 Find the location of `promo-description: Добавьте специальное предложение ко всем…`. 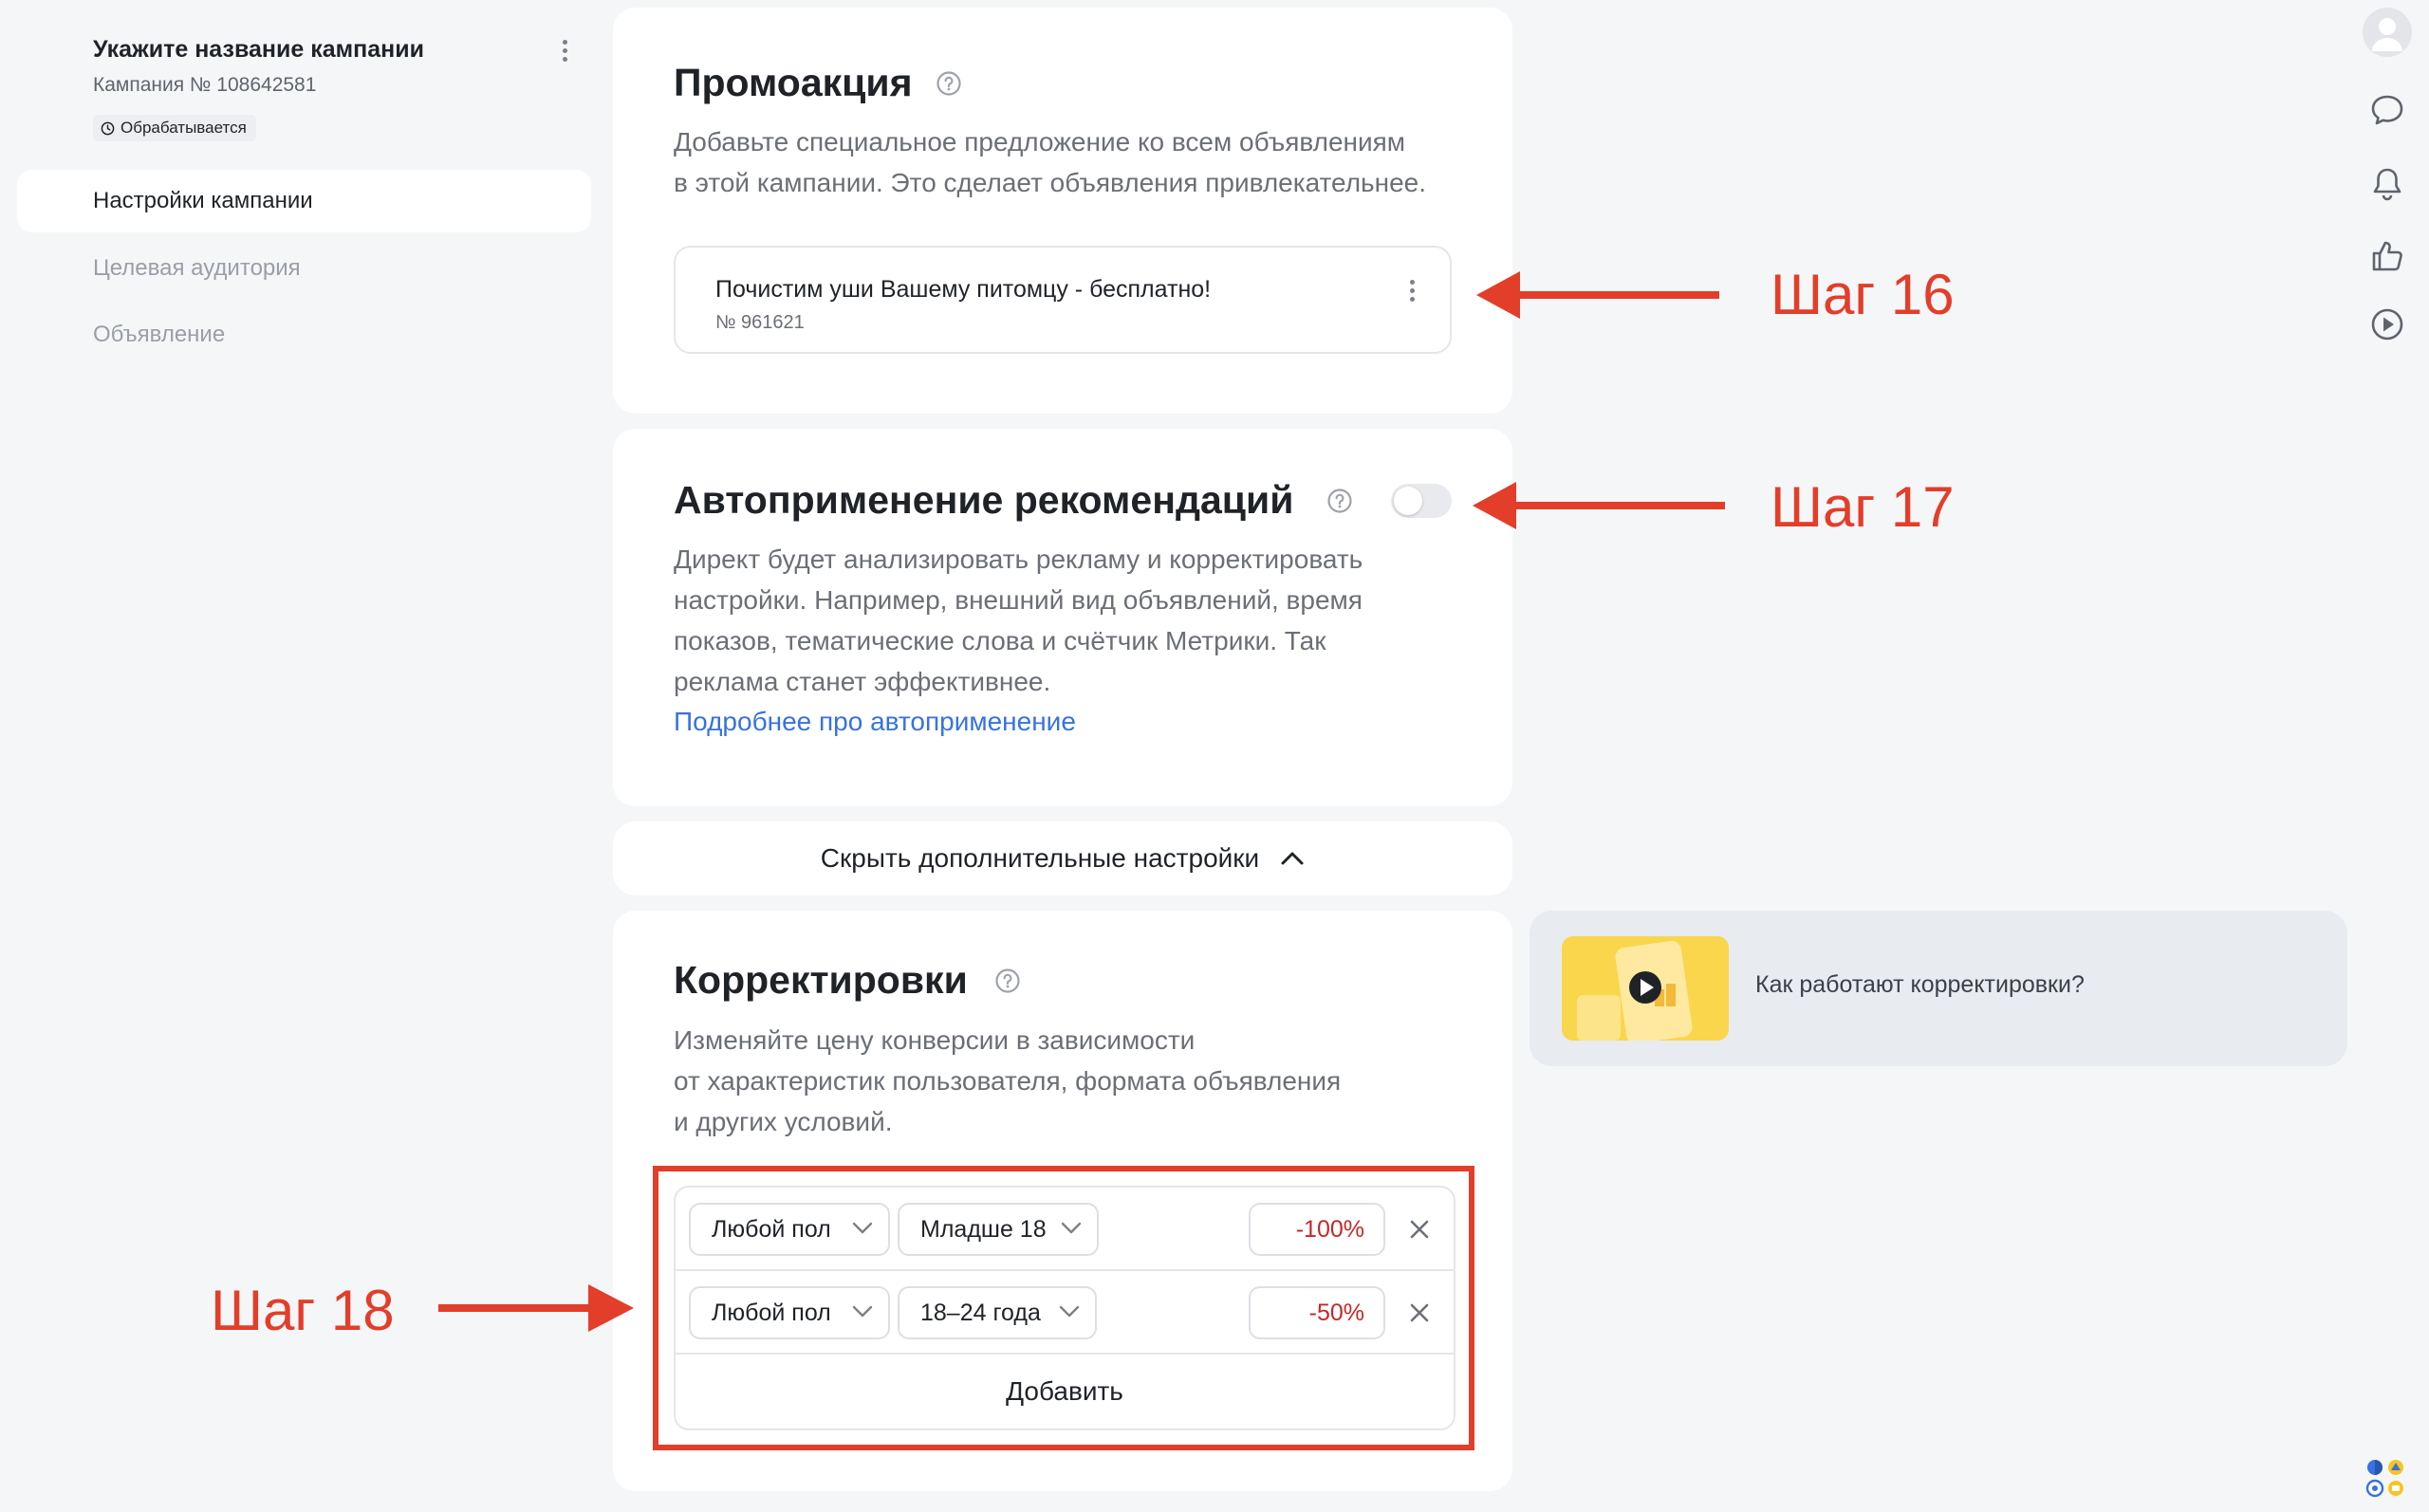

promo-description: Добавьте специальное предложение ко всем… is located at coordinates (1050, 162).